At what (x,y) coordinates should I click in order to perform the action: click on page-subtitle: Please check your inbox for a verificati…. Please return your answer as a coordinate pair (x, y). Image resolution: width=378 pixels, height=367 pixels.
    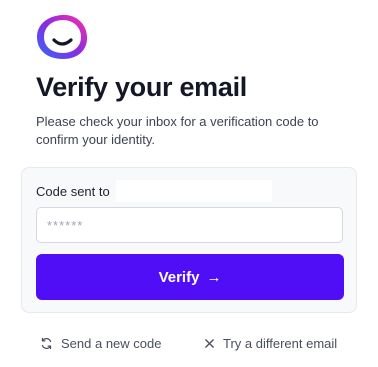
    Looking at the image, I should click on (177, 130).